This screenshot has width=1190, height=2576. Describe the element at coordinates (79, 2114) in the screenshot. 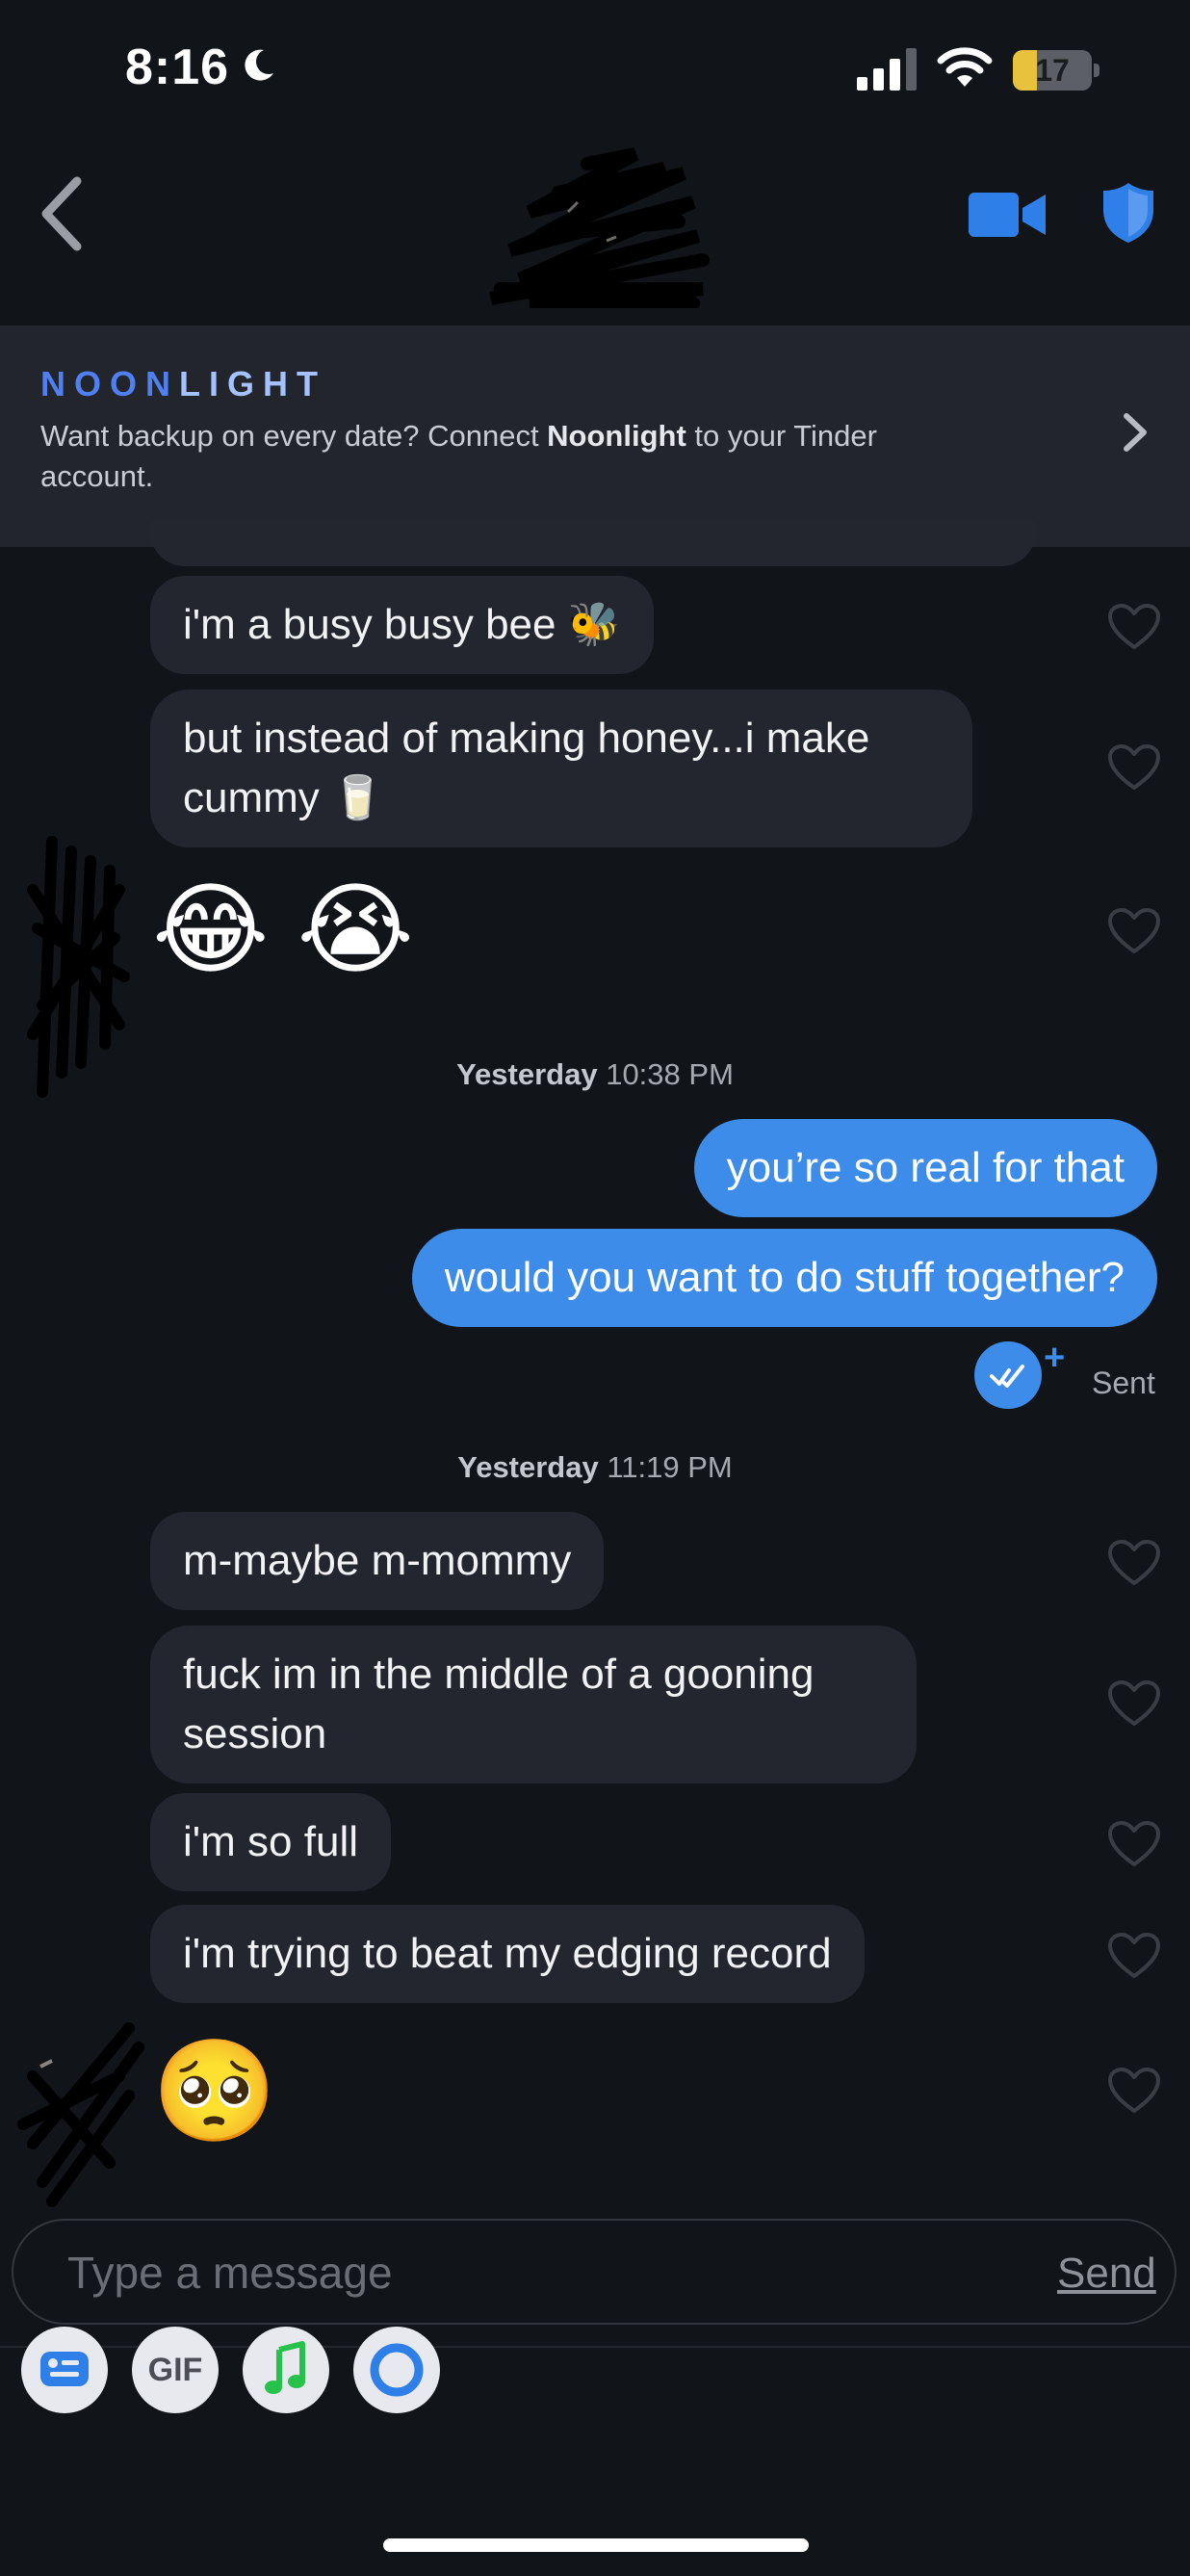

I see `redacted-sender-avatar` at that location.